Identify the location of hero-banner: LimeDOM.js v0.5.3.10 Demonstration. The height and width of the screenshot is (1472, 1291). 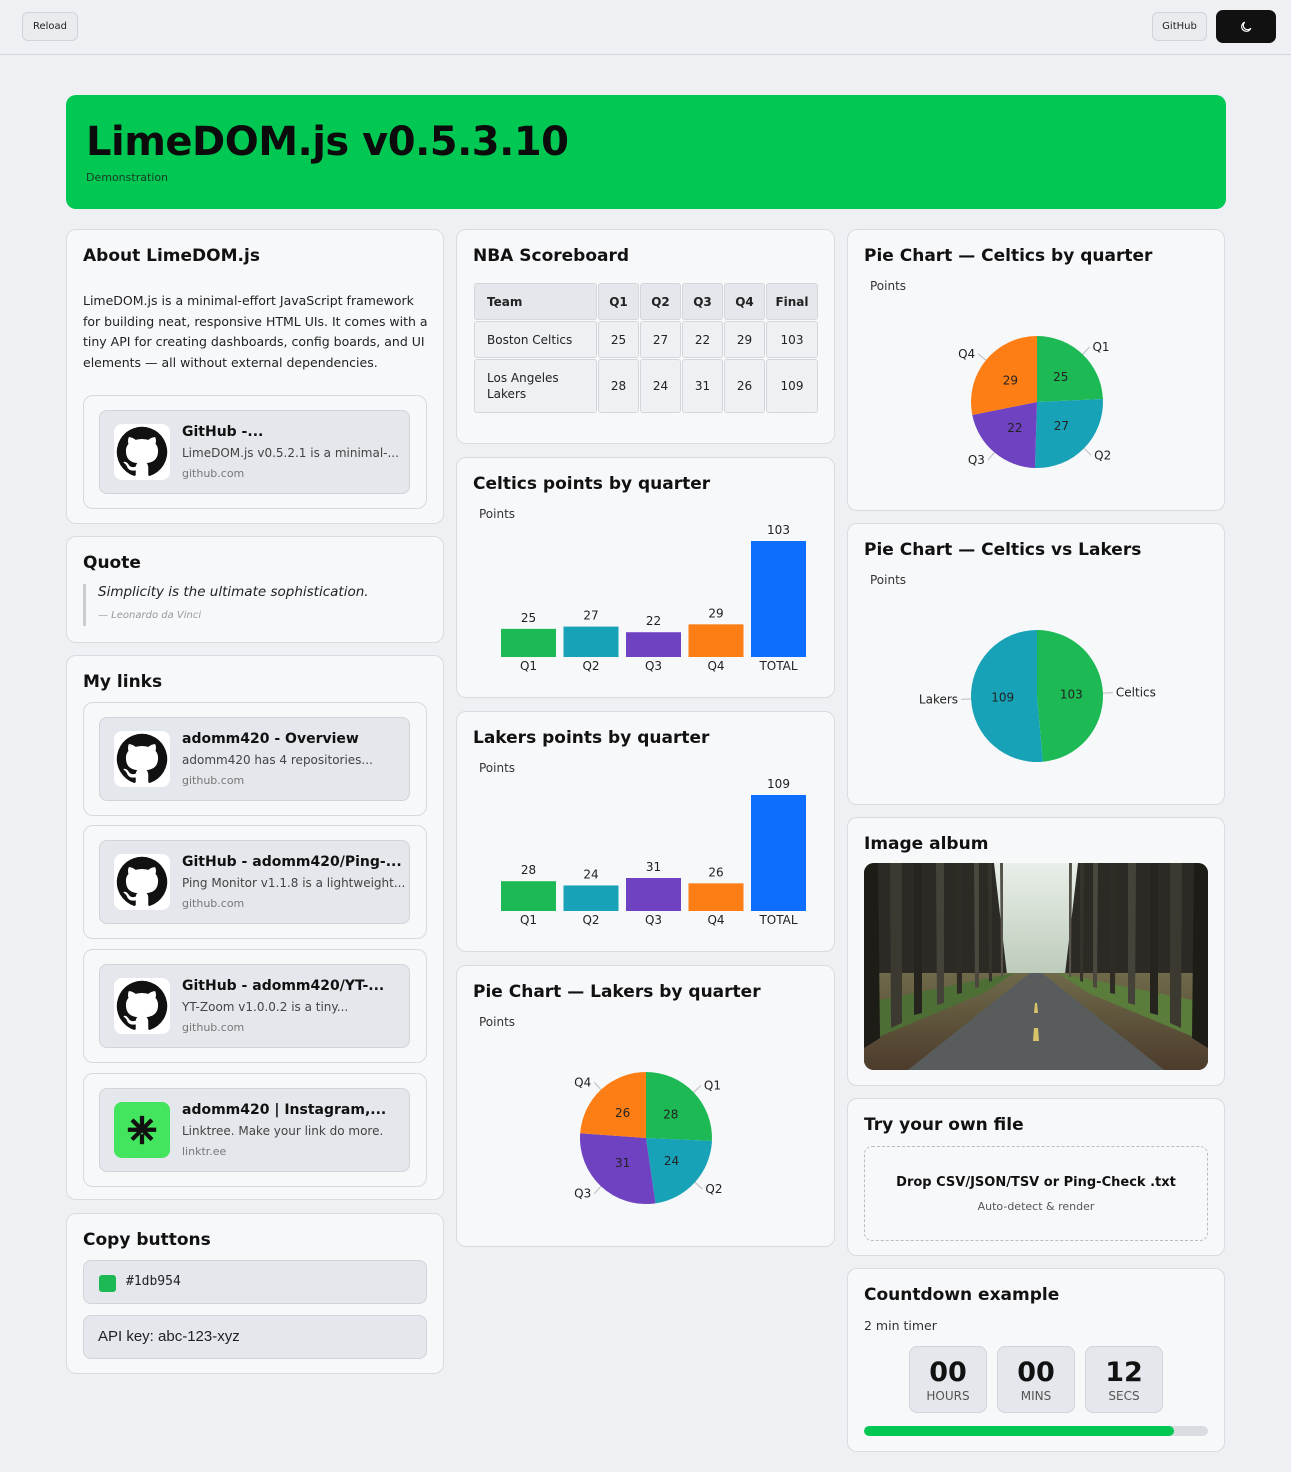
(646, 152).